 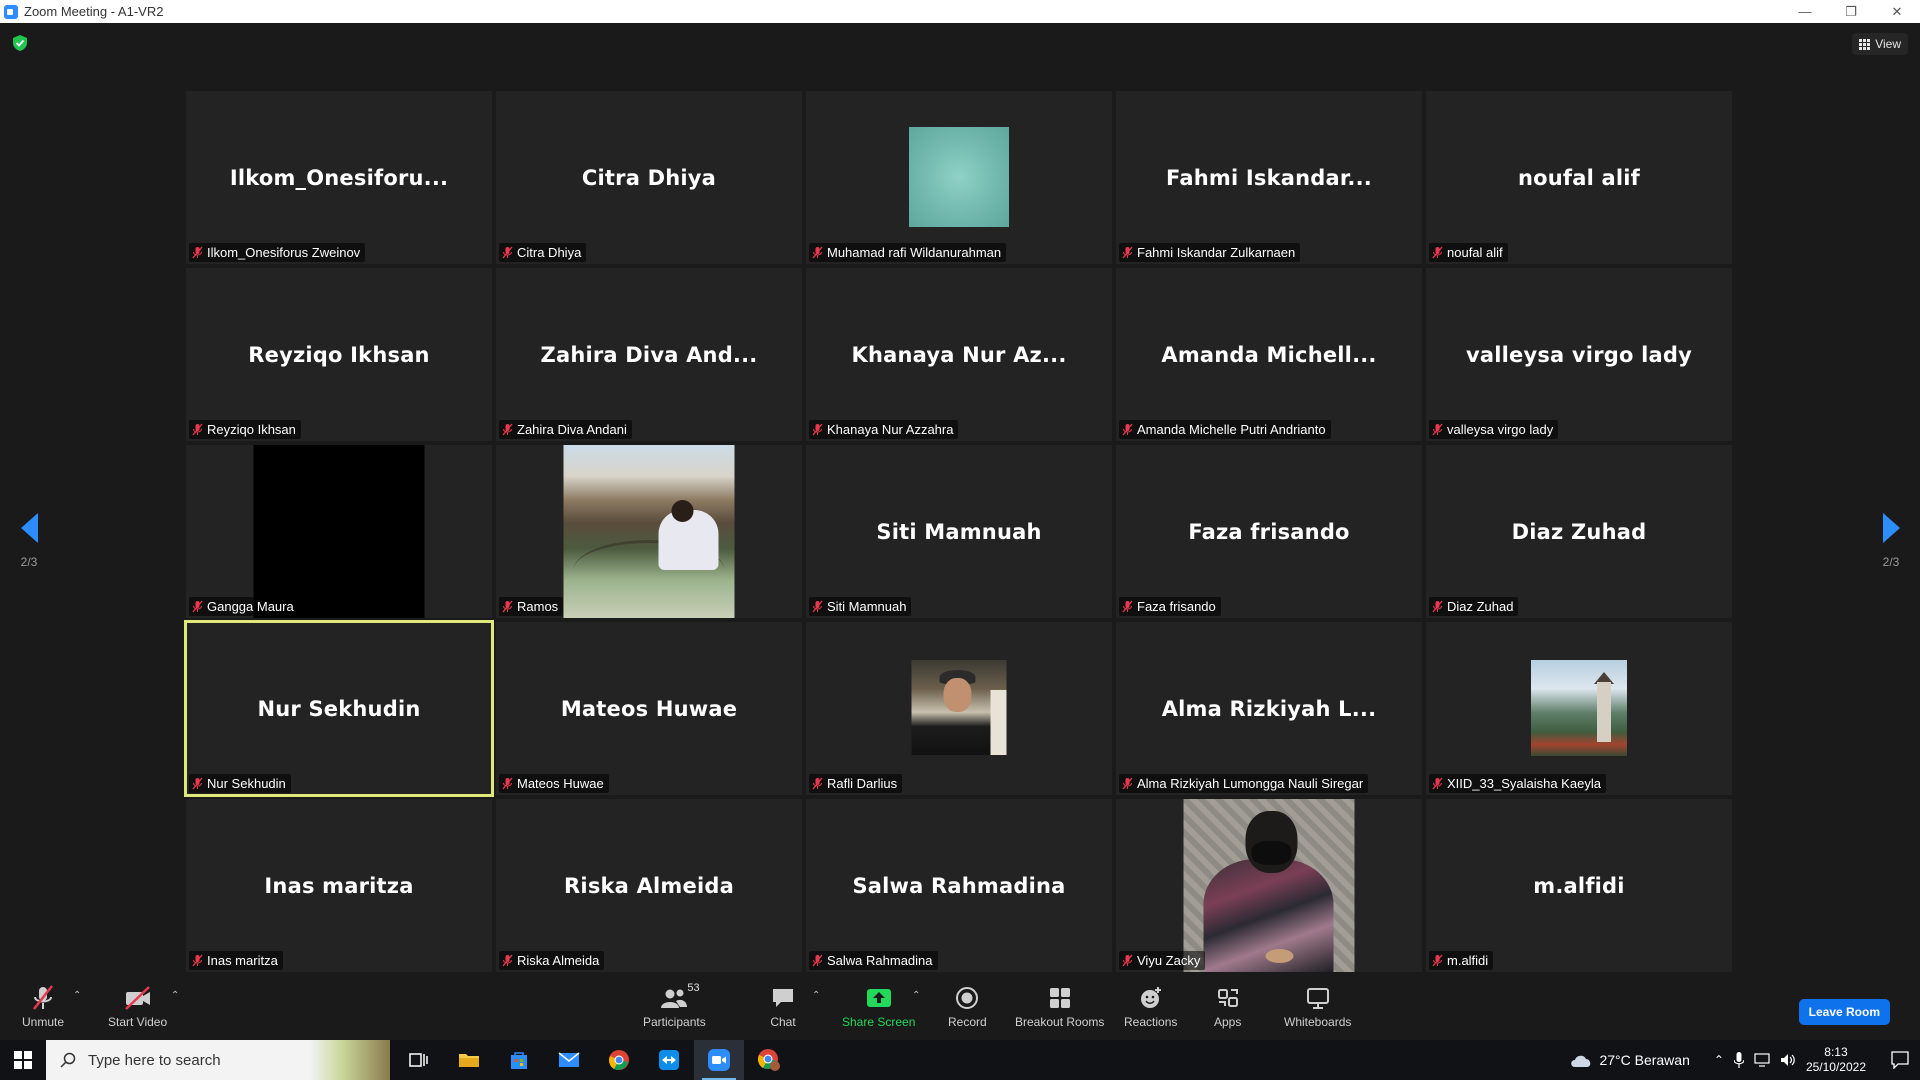 What do you see at coordinates (419, 1060) in the screenshot?
I see `task-view-button` at bounding box center [419, 1060].